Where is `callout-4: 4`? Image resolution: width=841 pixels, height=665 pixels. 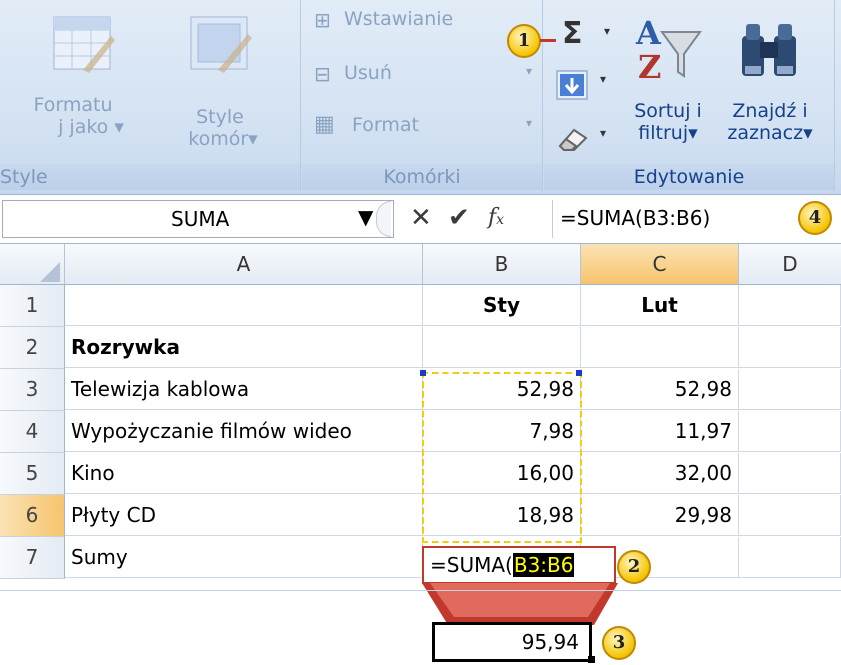 callout-4: 4 is located at coordinates (815, 218).